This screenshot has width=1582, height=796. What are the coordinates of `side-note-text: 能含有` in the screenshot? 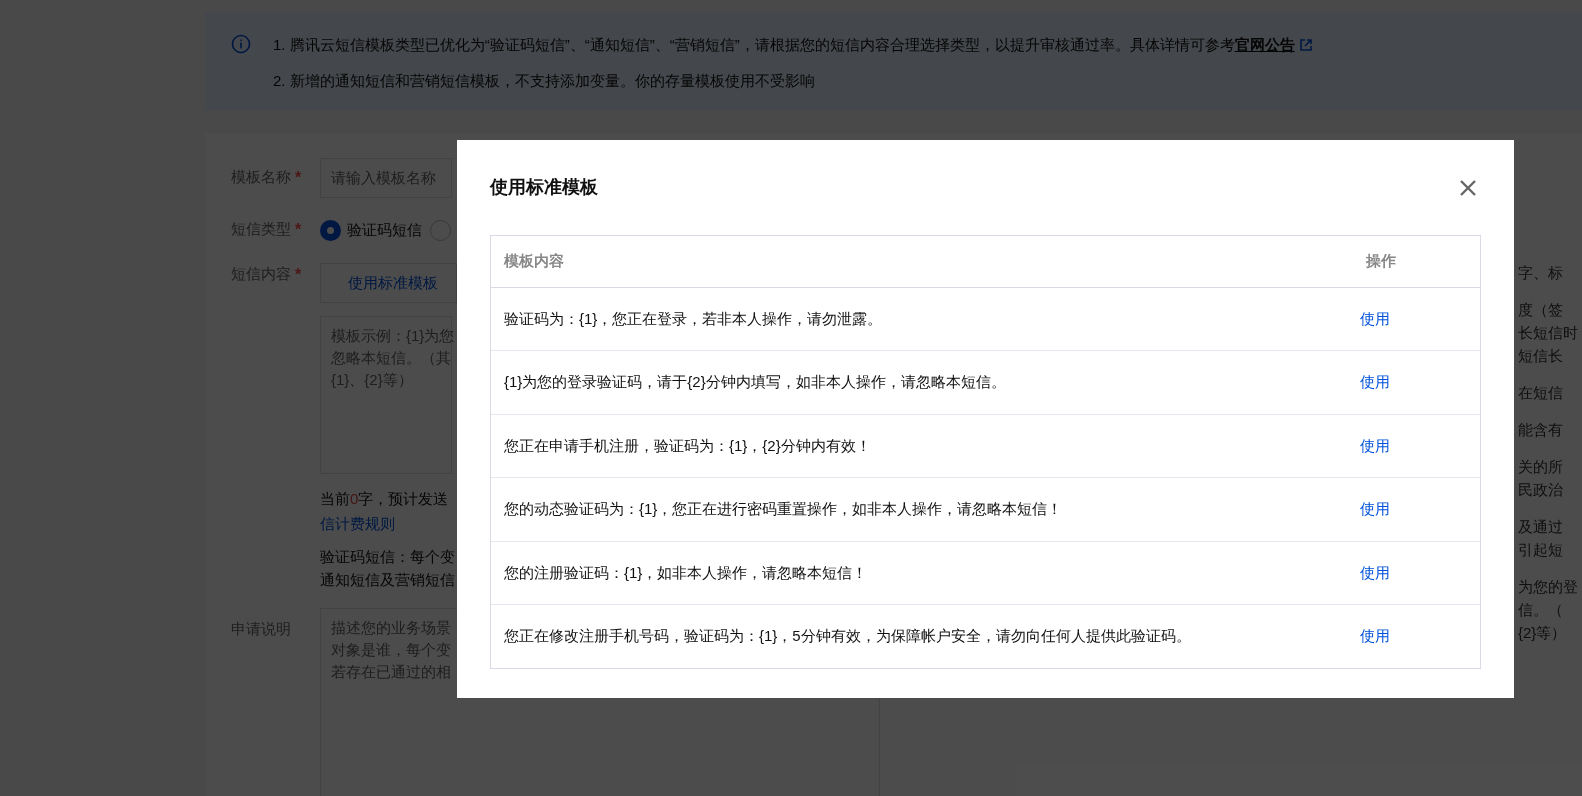 It's located at (1541, 430).